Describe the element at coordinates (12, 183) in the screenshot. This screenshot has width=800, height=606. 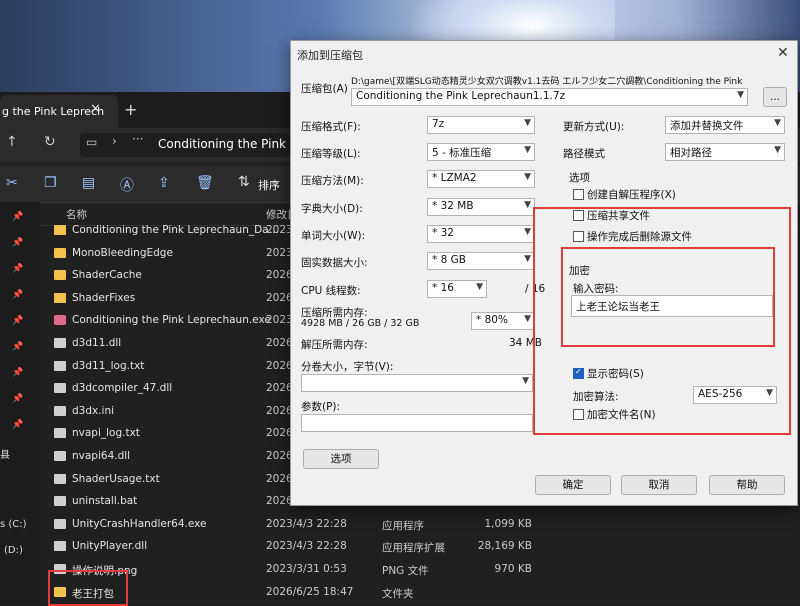
I see `cut-icon: ✂` at that location.